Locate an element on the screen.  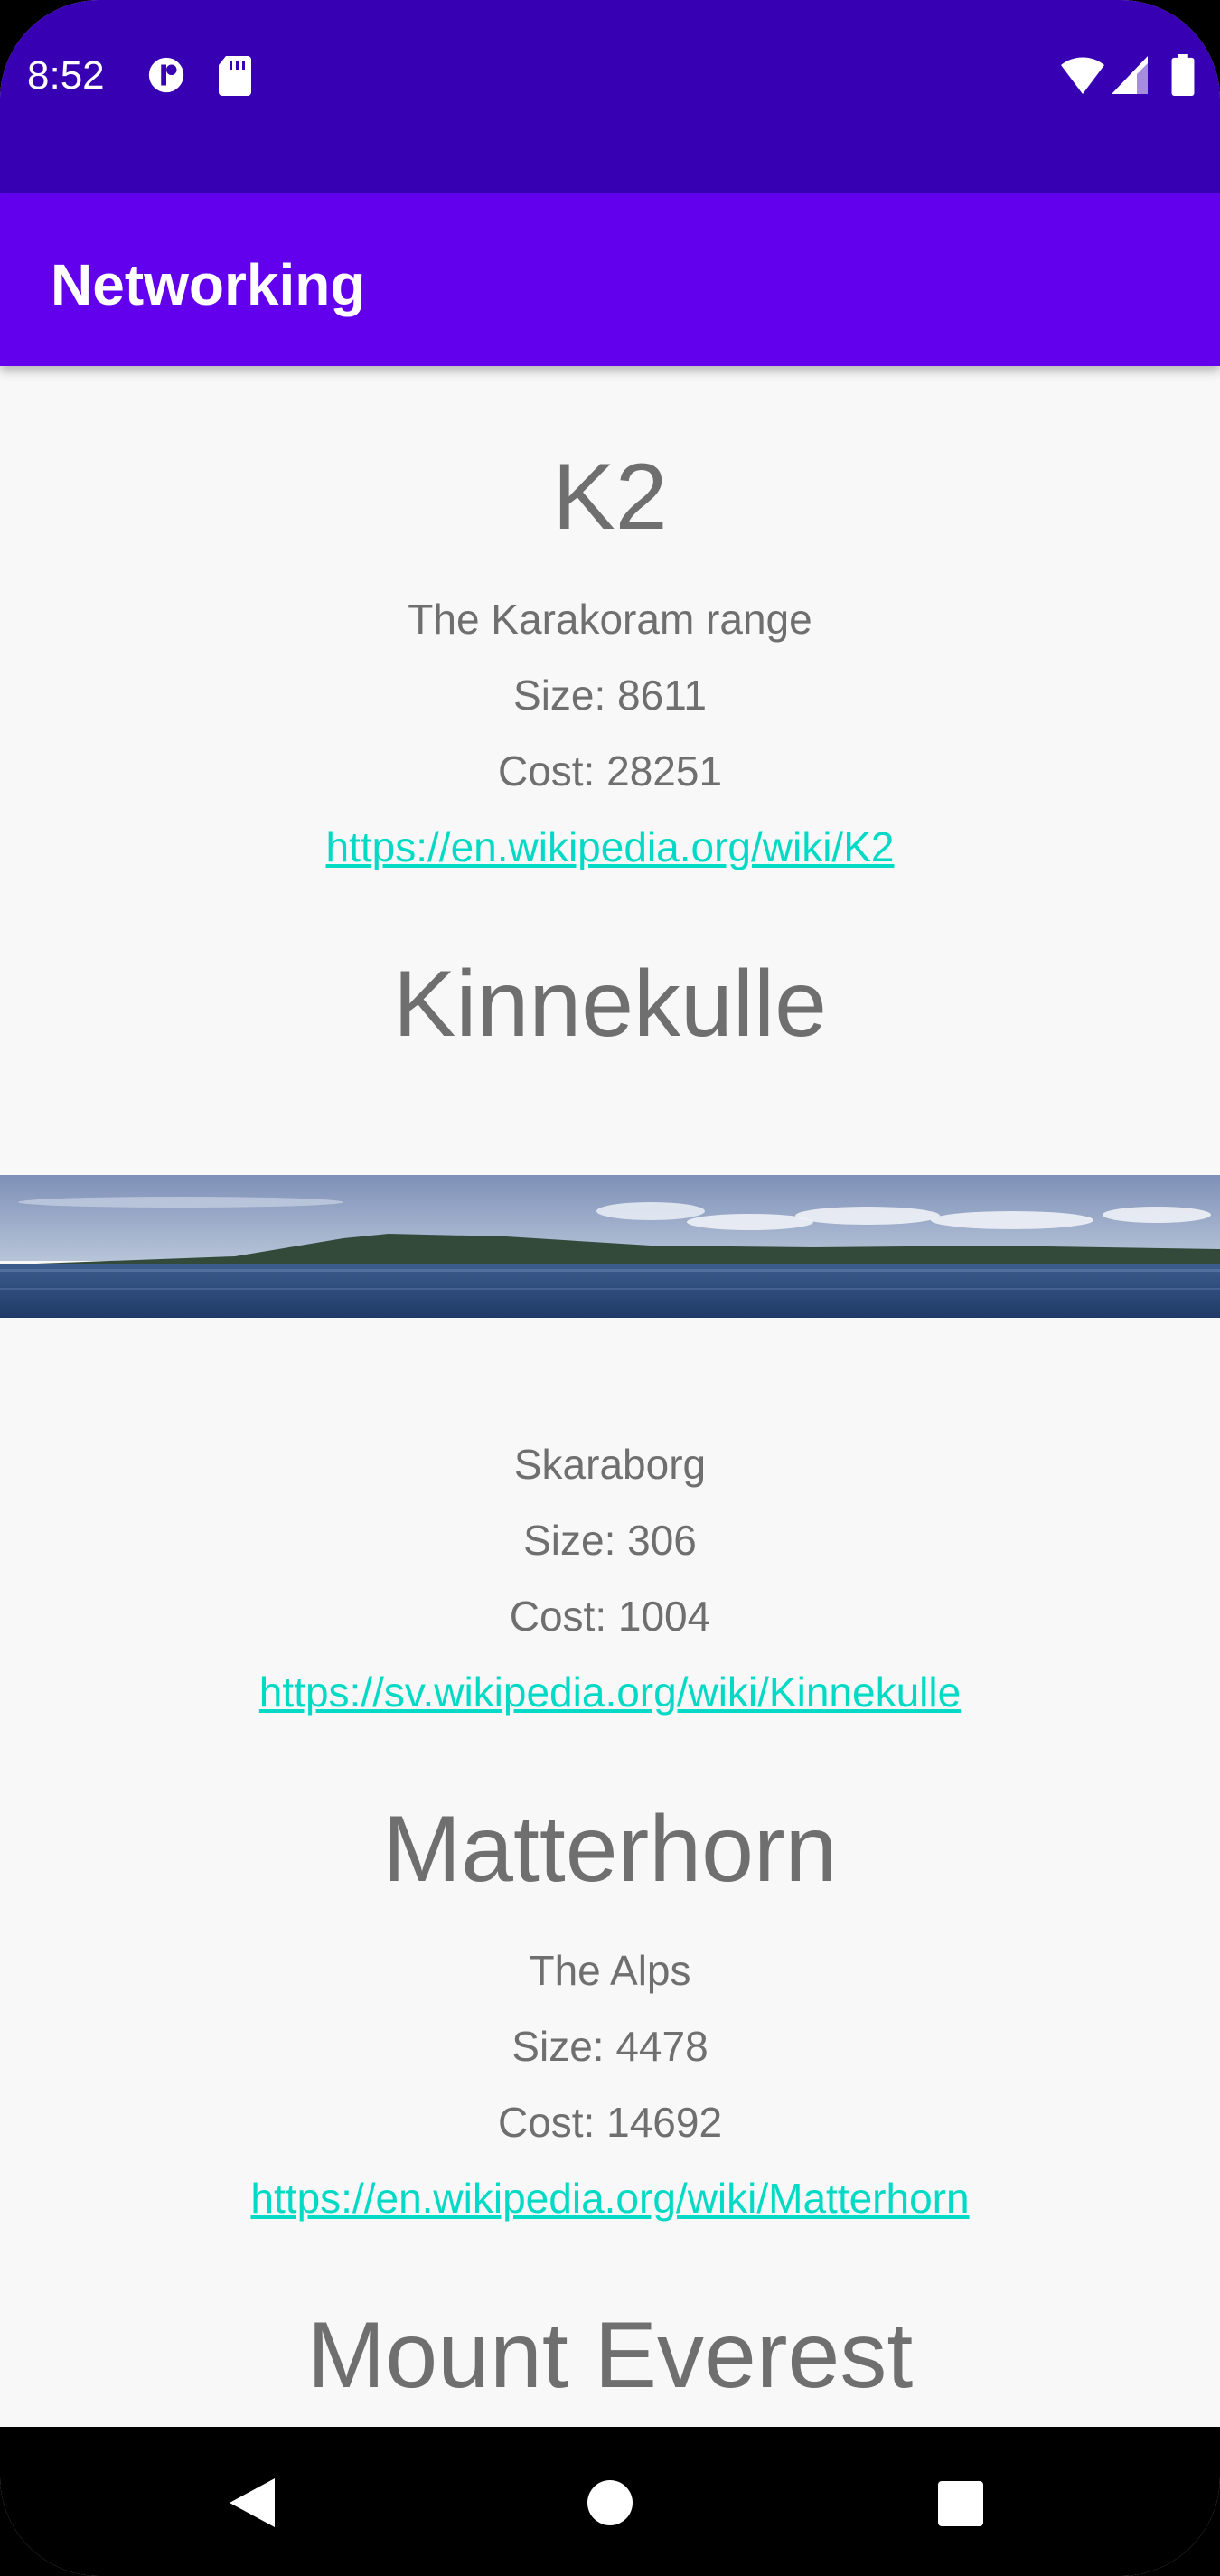
mountain-wiki-link: https://sv.wikipedia.org/wiki/Kinnekulle is located at coordinates (610, 1692).